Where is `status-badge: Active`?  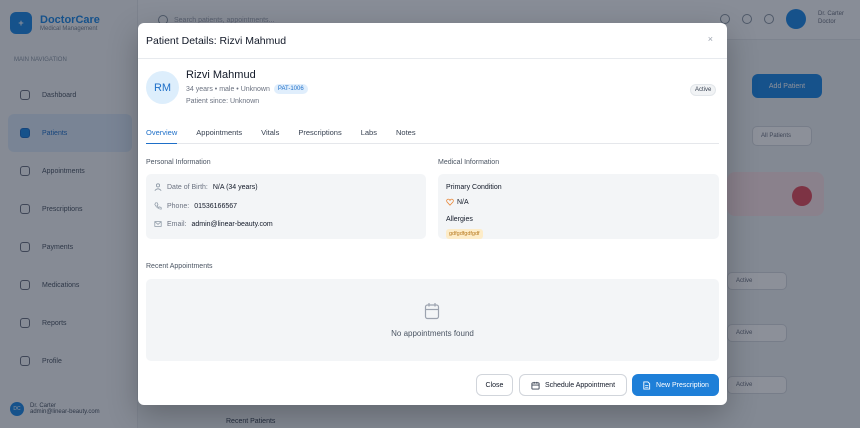 status-badge: Active is located at coordinates (703, 90).